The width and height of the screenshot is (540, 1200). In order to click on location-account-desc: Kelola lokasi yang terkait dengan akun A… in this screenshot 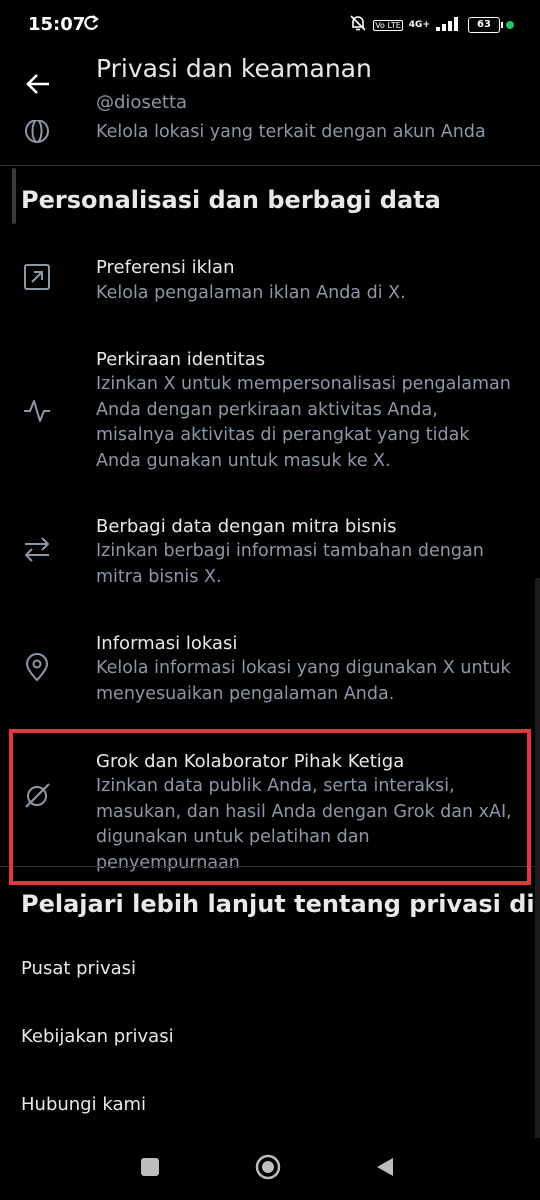, I will do `click(291, 132)`.